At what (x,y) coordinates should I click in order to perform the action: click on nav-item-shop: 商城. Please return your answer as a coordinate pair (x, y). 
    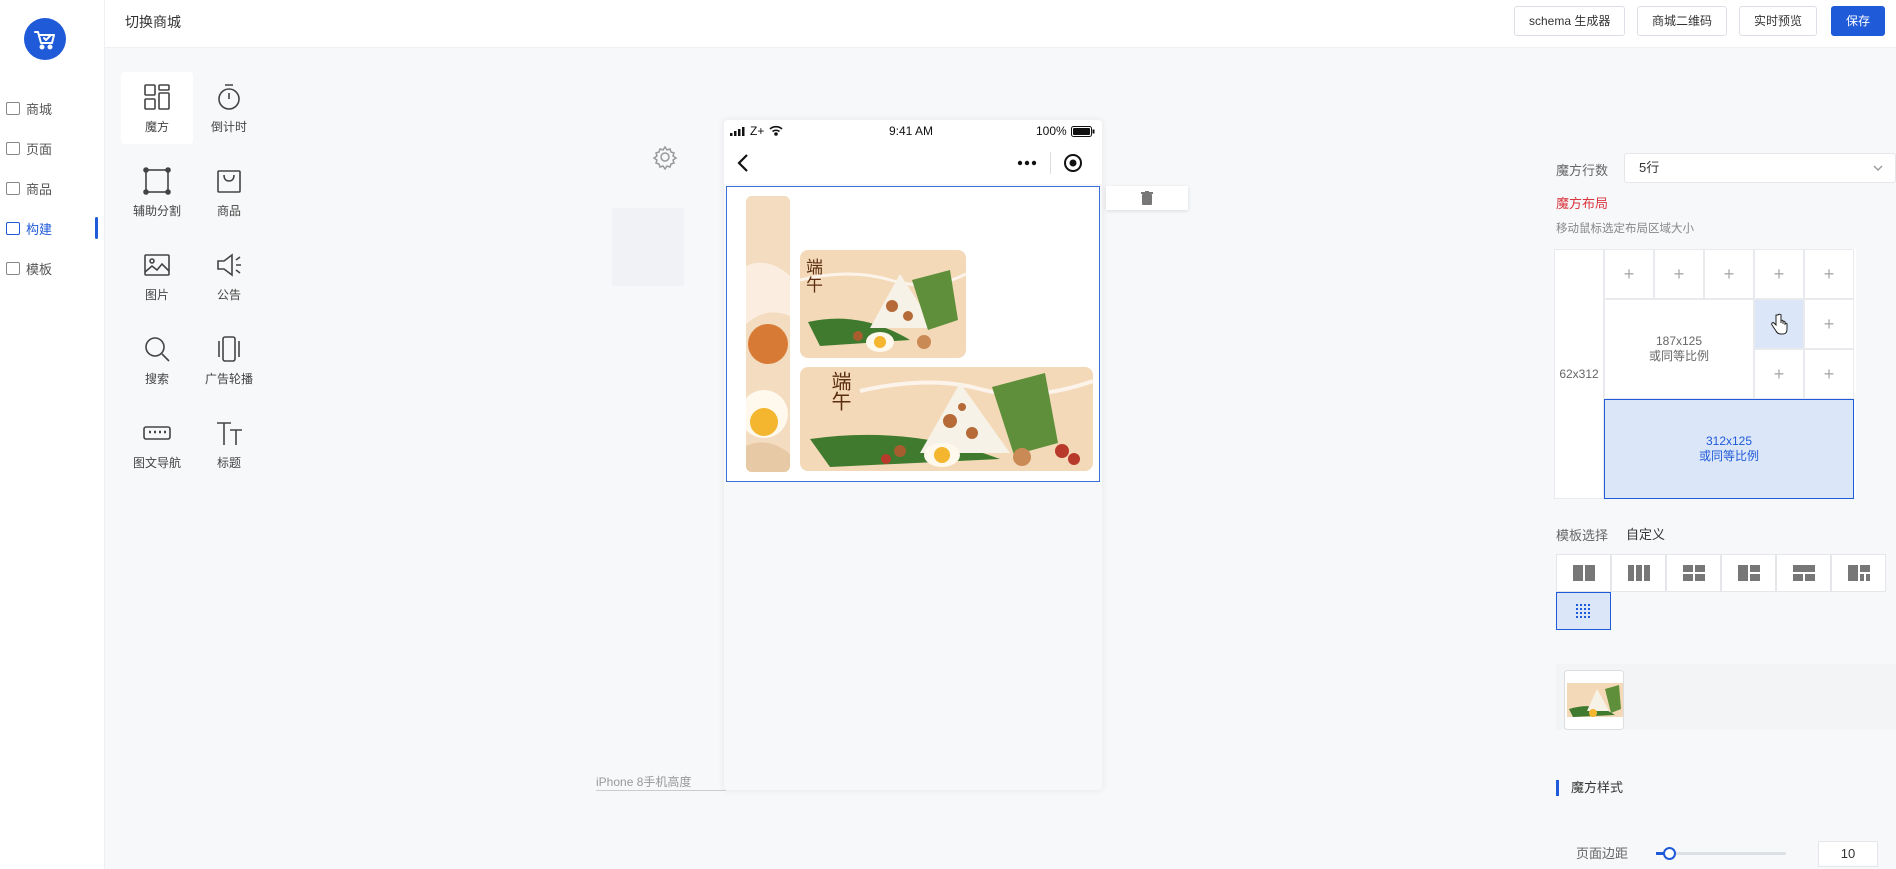
    Looking at the image, I should click on (52, 108).